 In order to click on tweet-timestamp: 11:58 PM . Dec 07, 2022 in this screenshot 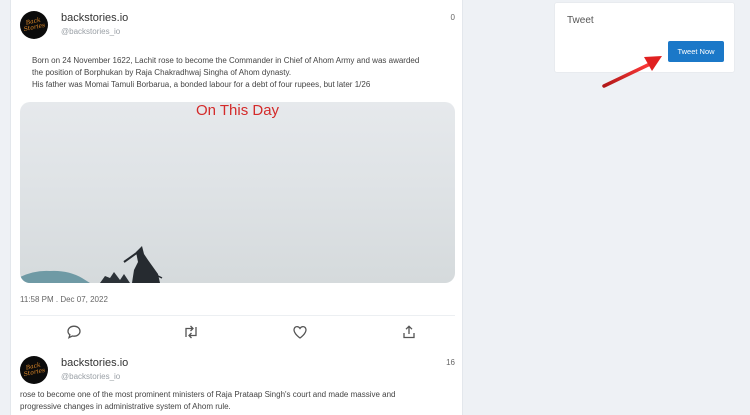, I will do `click(64, 299)`.